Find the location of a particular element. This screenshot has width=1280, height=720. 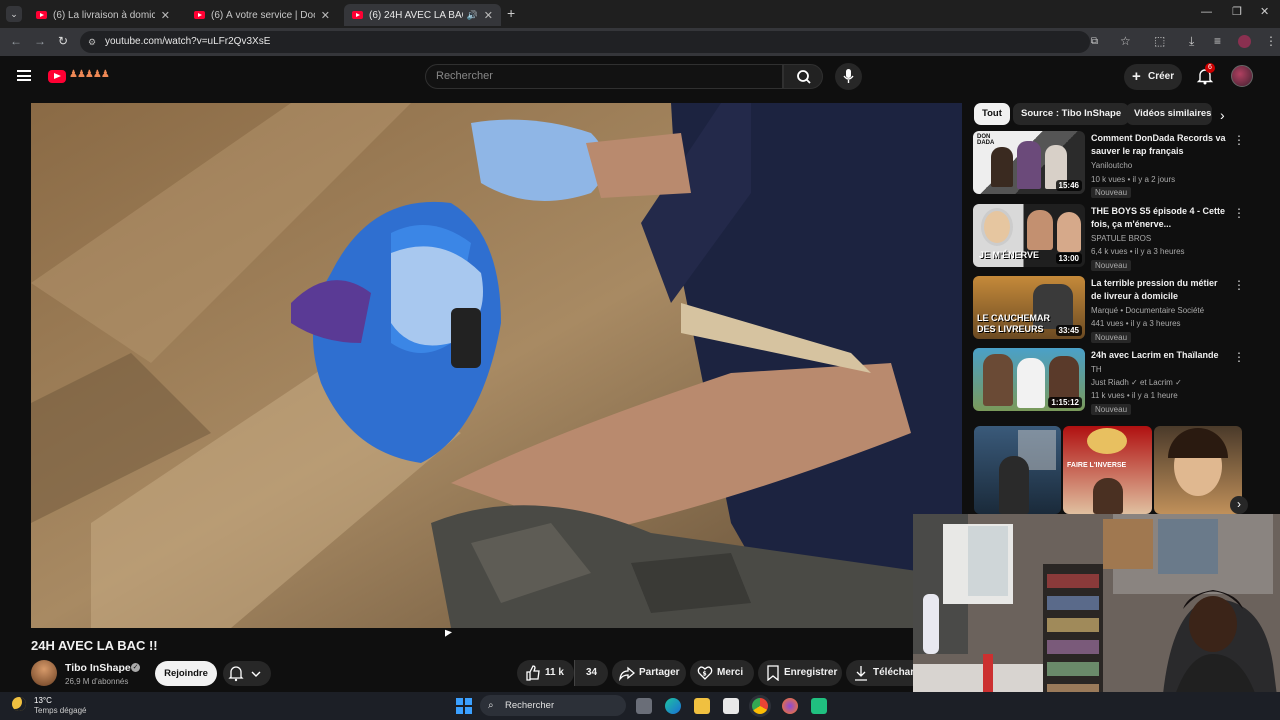

media-control-icon: ≡ is located at coordinates (1217, 41).